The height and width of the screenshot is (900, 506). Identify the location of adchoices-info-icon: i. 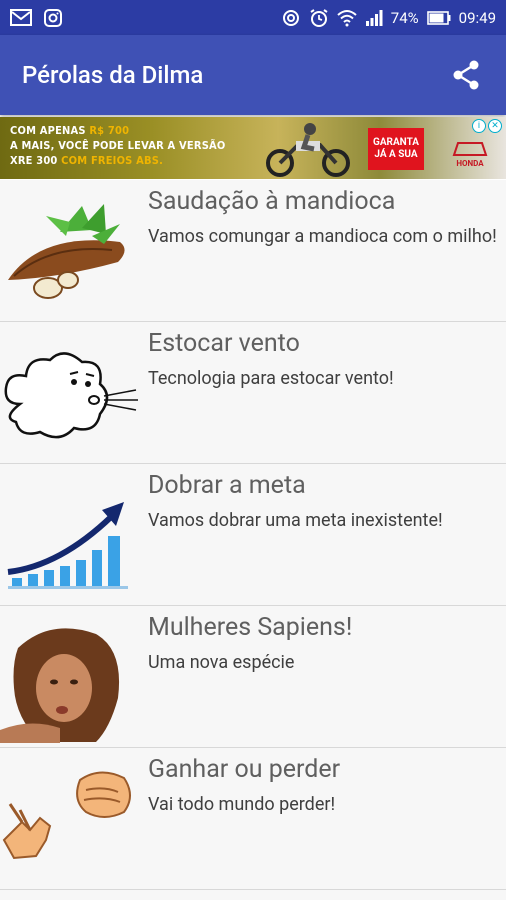
(479, 126).